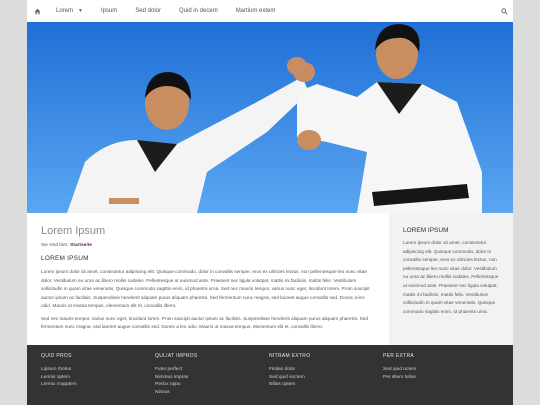  I want to click on nav-item-martium-extem: Martium extem, so click(256, 11).